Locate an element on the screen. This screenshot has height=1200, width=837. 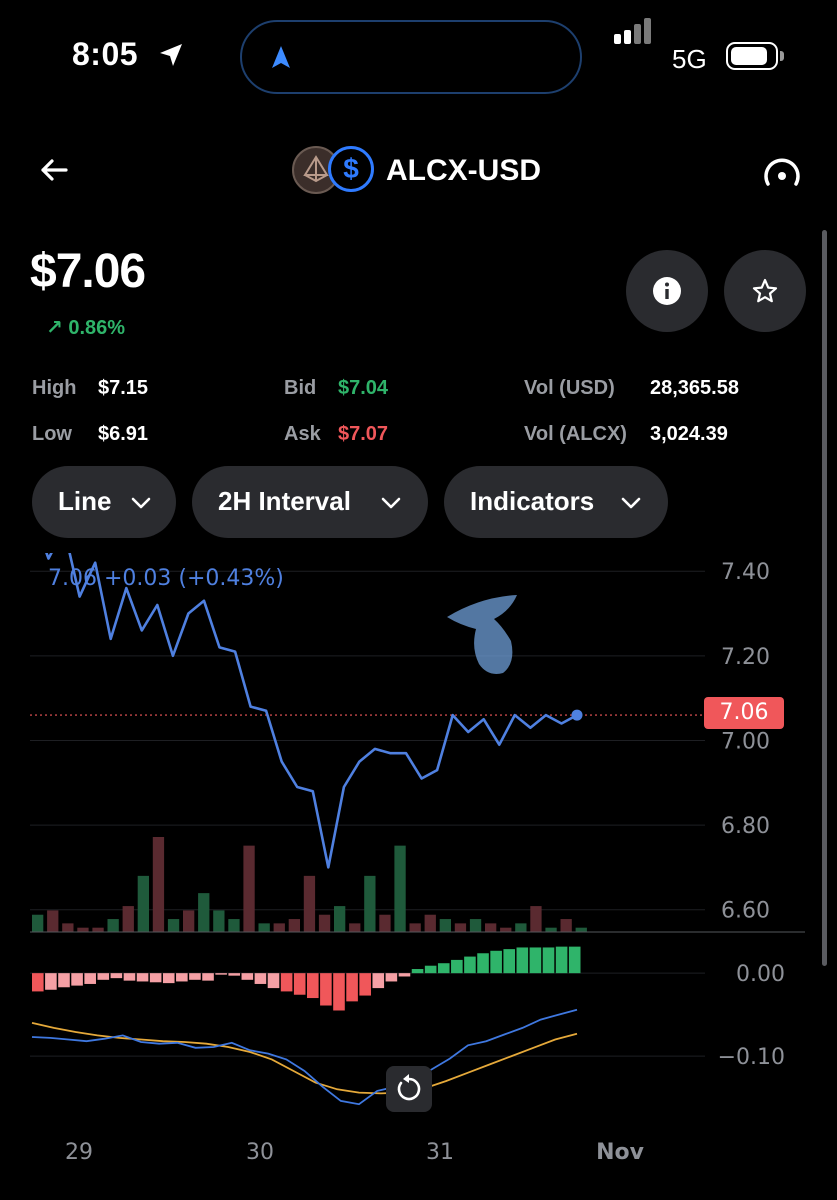
macd-signal-line is located at coordinates (304, 1058).